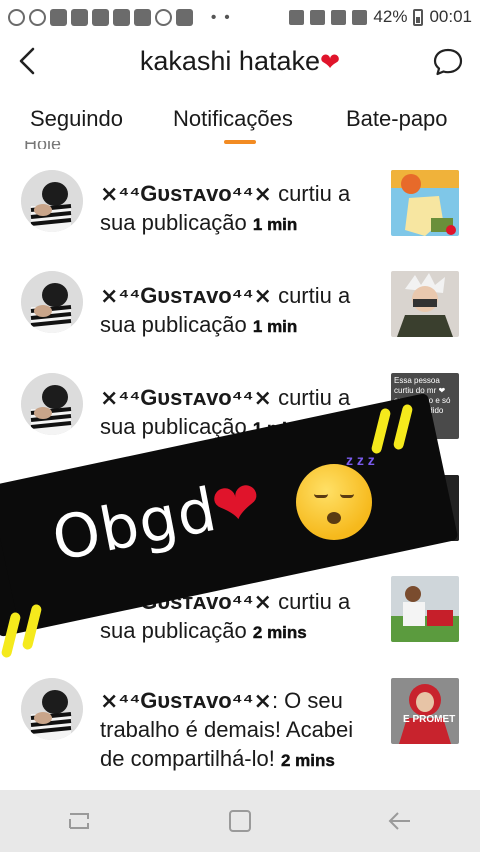  I want to click on clock: 00:01, so click(450, 16).